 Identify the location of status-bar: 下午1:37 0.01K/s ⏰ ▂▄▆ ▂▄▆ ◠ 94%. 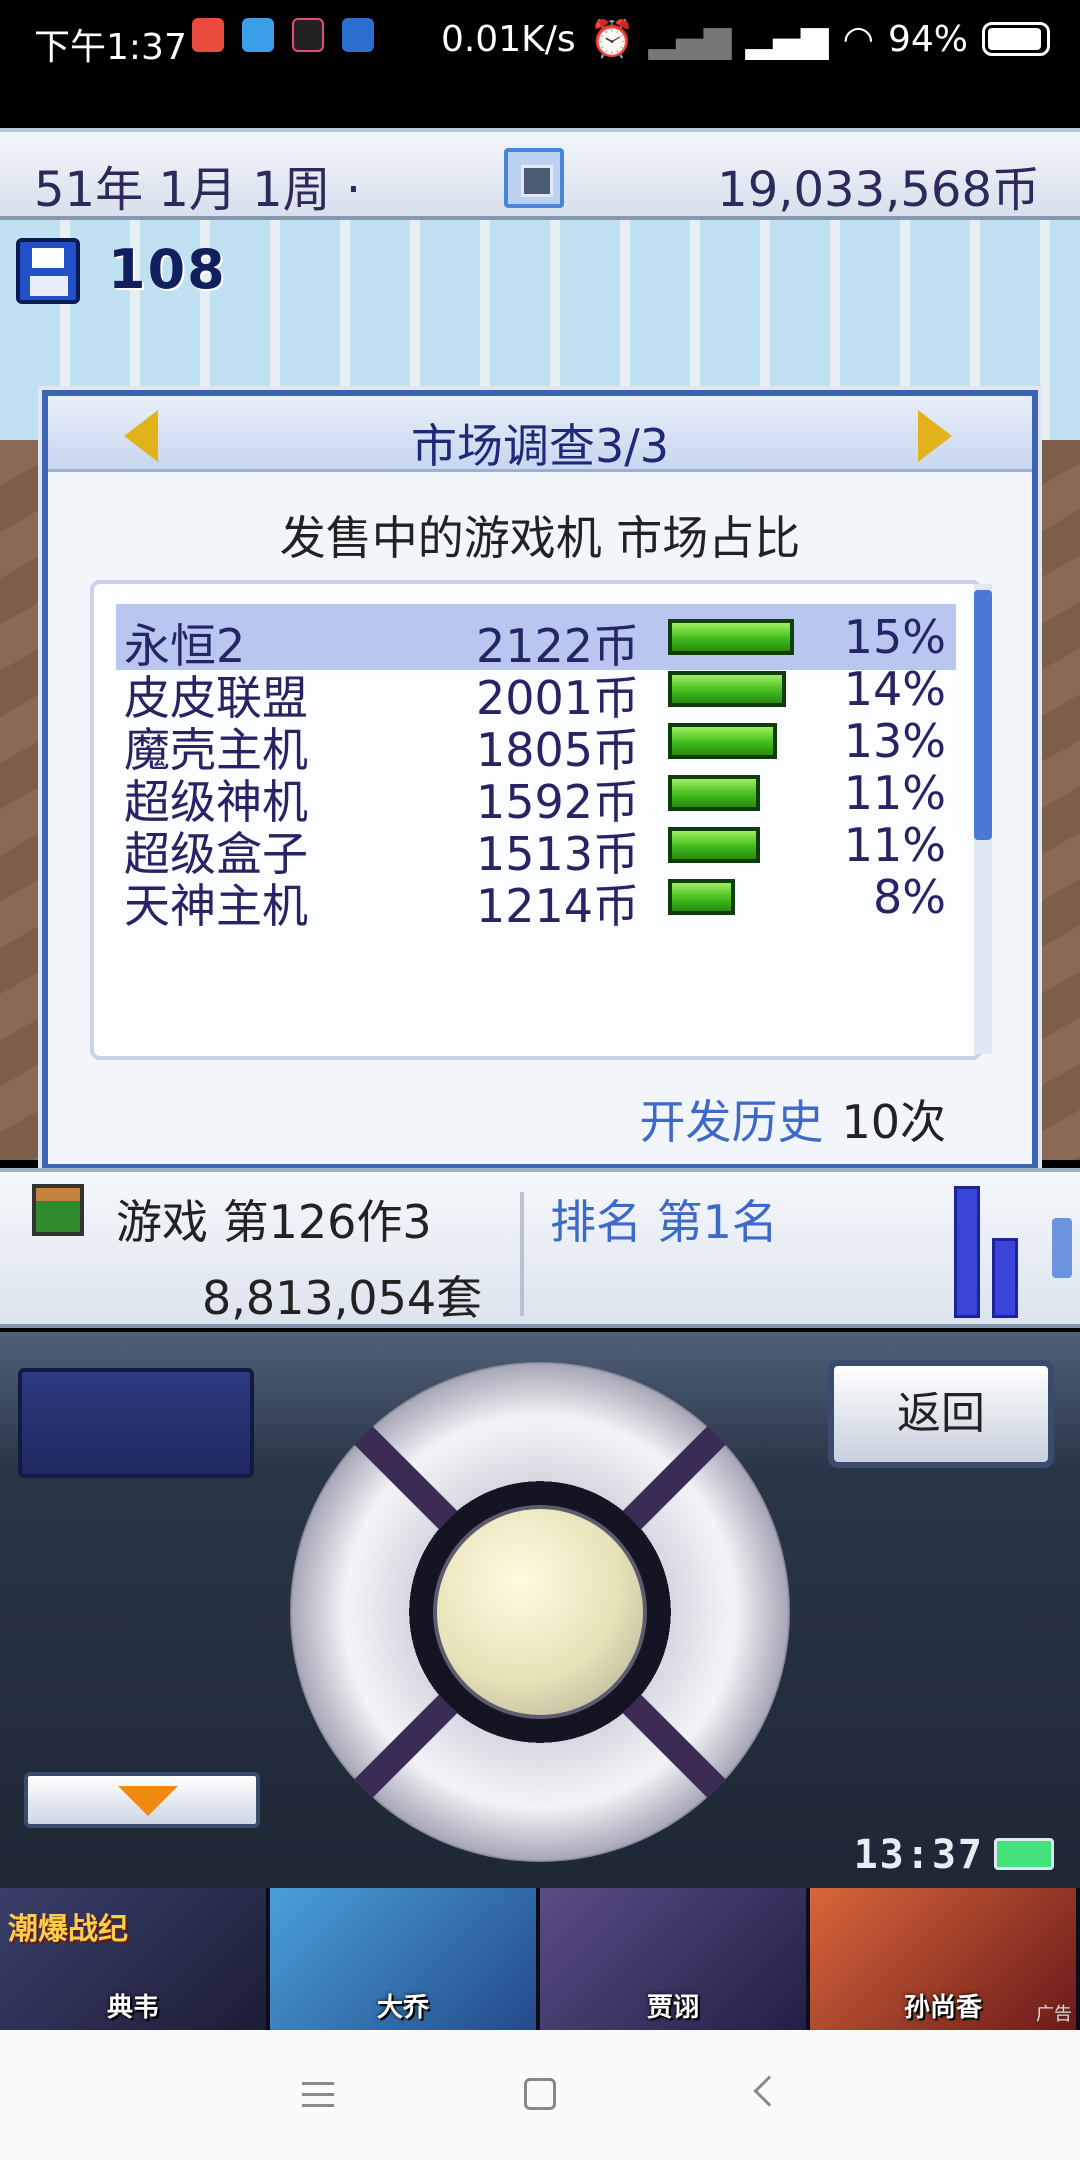
(540, 39).